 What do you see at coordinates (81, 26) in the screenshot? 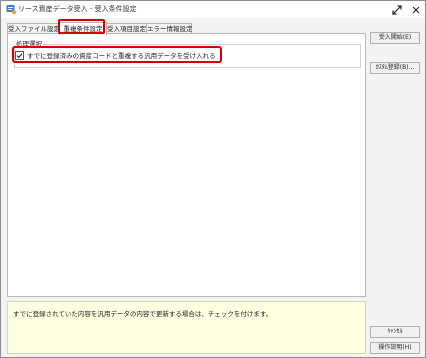
I see `tab-highlight-box` at bounding box center [81, 26].